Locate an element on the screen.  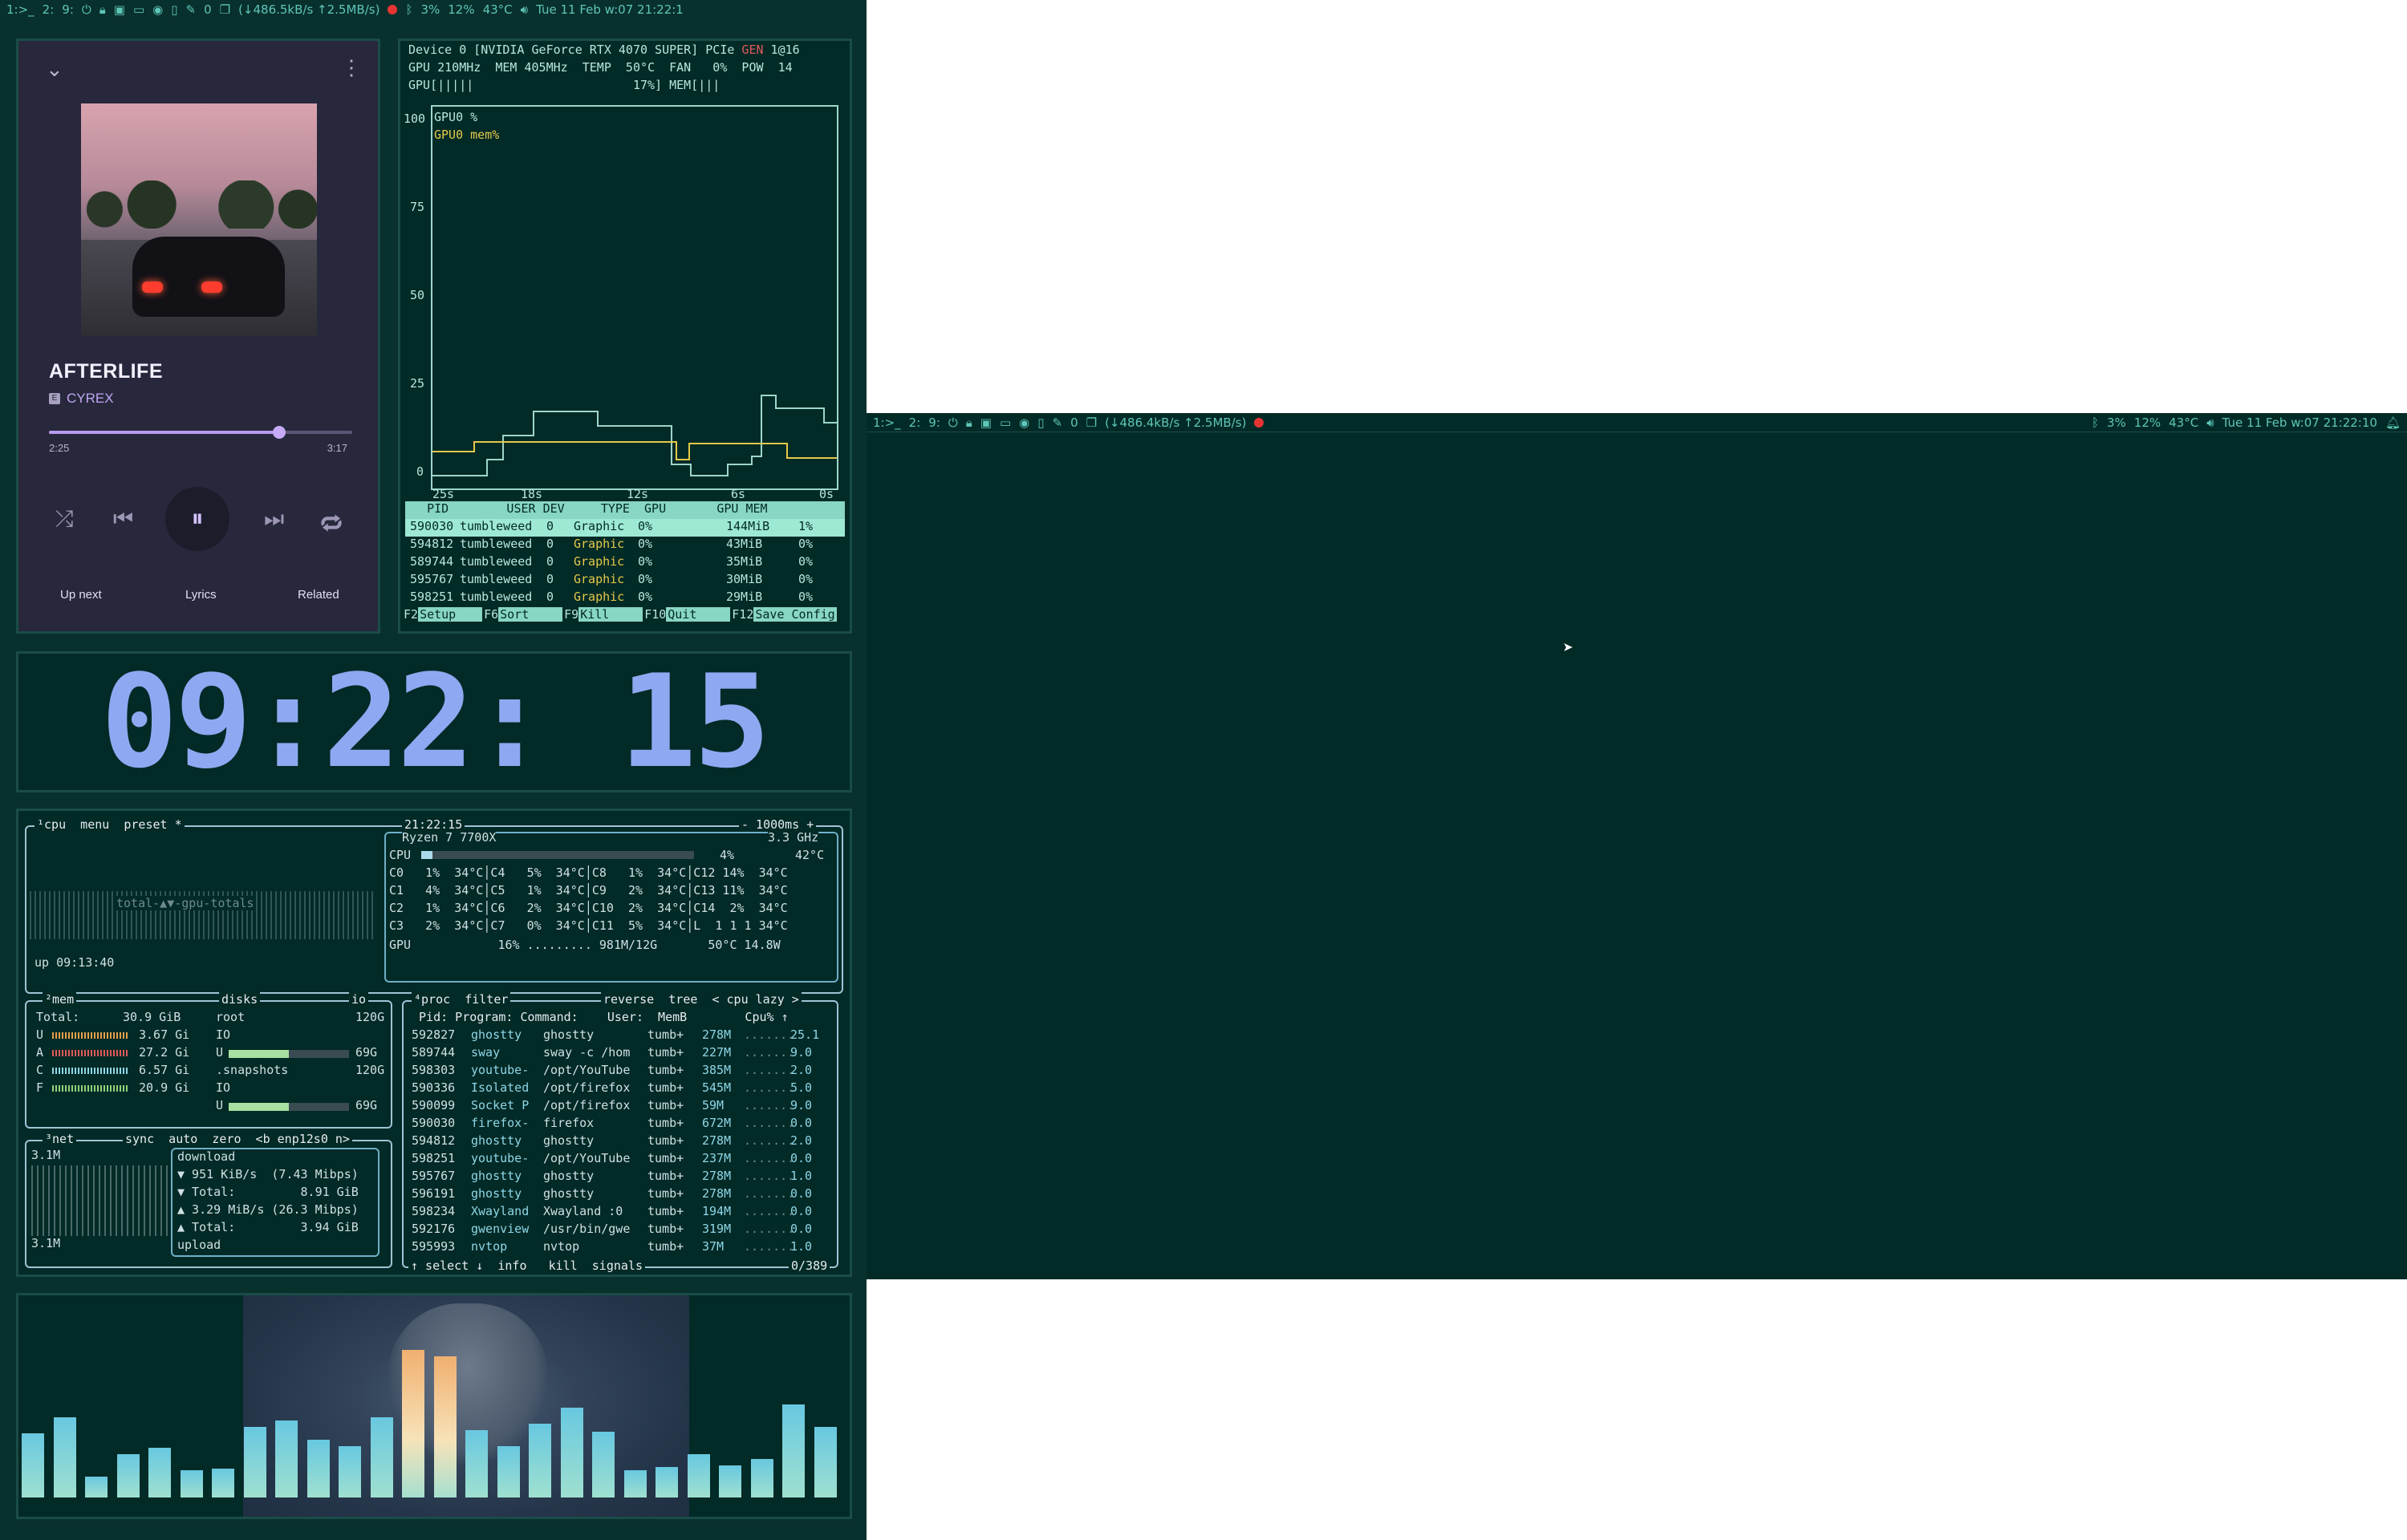
previous-icon: ⏮ is located at coordinates (123, 519).